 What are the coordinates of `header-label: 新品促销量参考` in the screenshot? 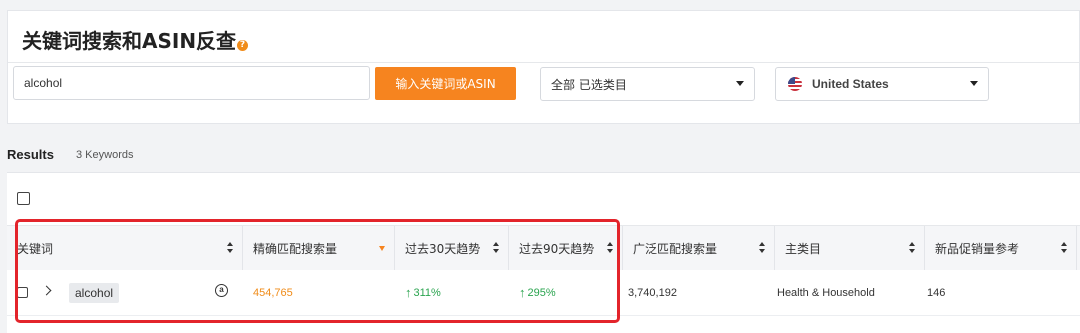 It's located at (977, 248).